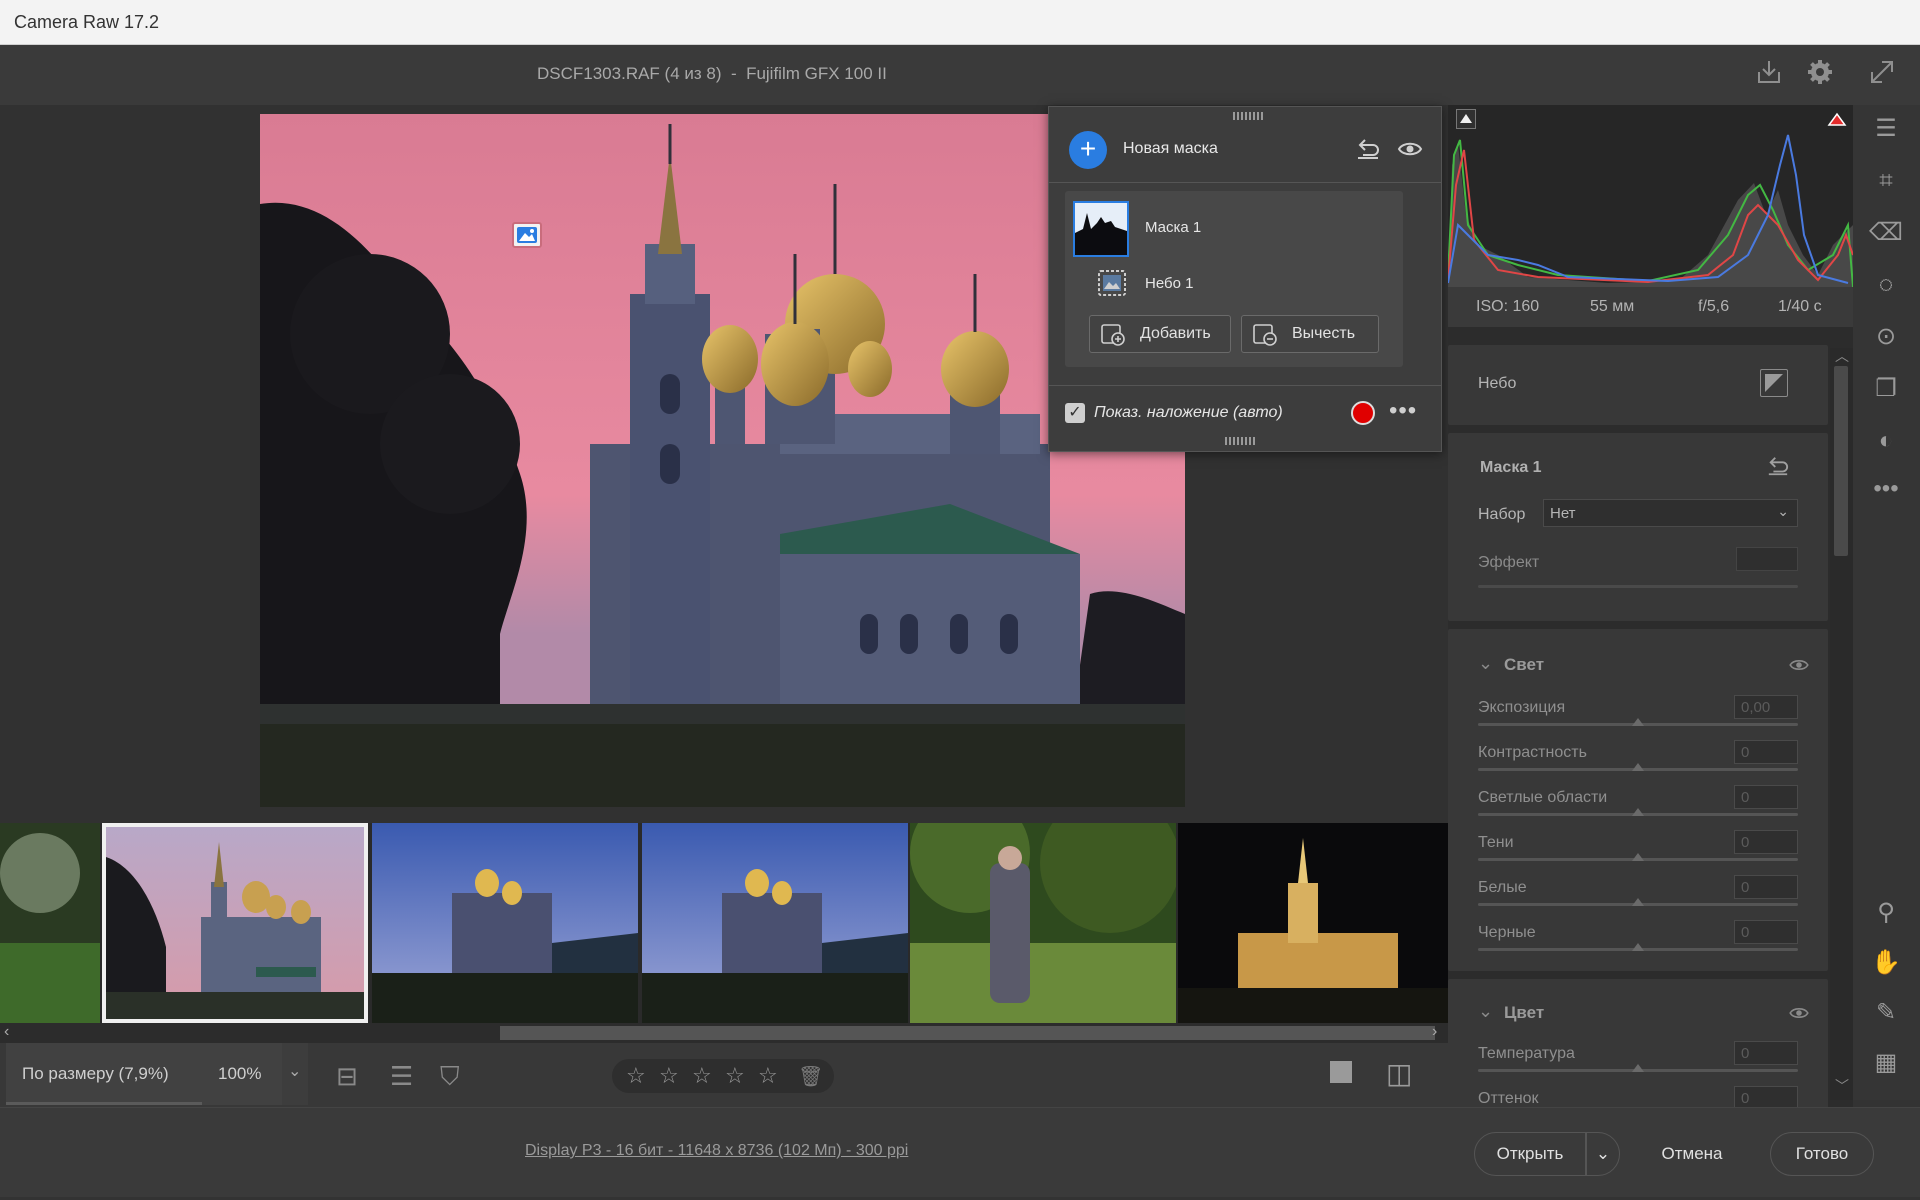 The image size is (1920, 1200). I want to click on trash-icon: 🗑, so click(810, 1076).